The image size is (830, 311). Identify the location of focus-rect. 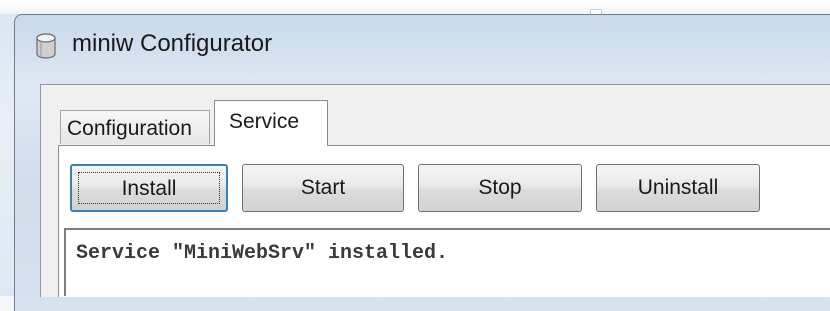
(149, 188).